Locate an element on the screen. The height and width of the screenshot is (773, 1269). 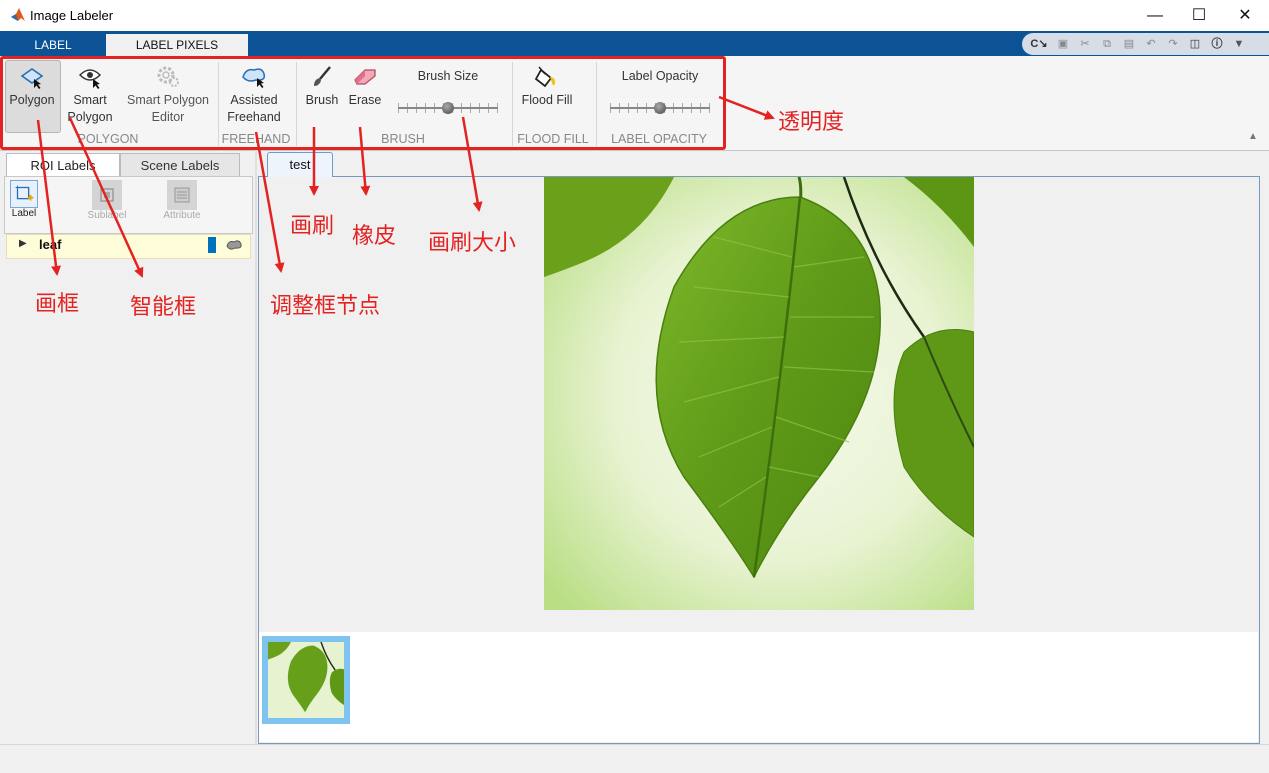
annotation-eraser: 橡皮 is located at coordinates (374, 236).